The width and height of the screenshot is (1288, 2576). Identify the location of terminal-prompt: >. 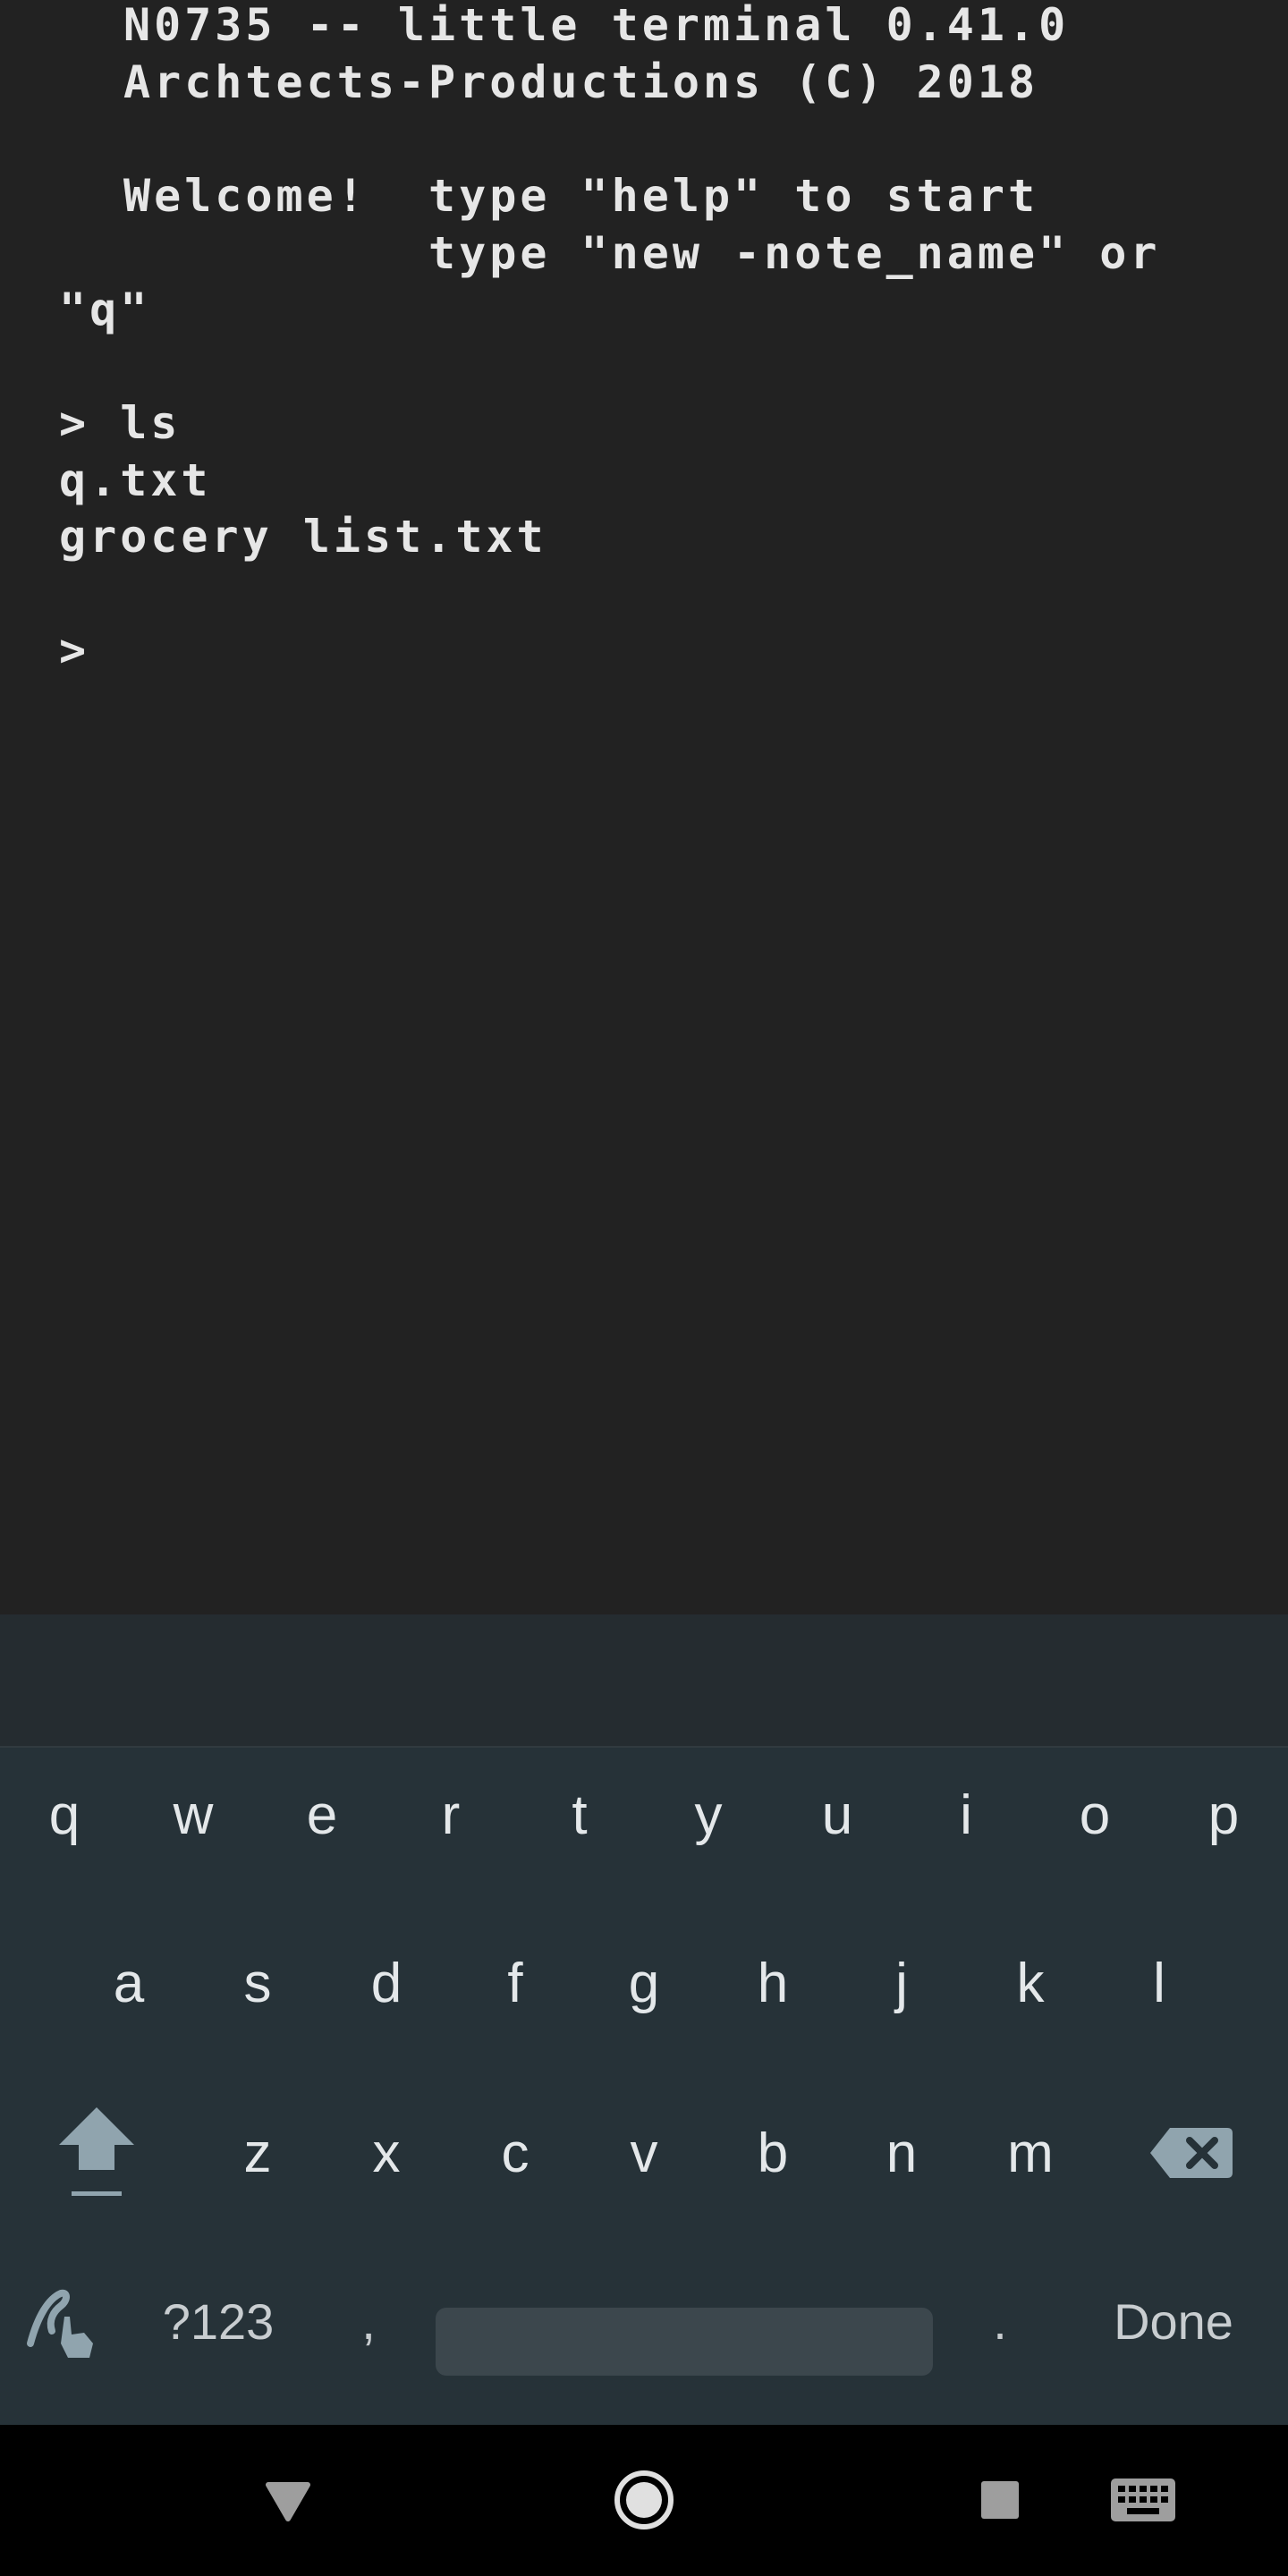
(74, 650).